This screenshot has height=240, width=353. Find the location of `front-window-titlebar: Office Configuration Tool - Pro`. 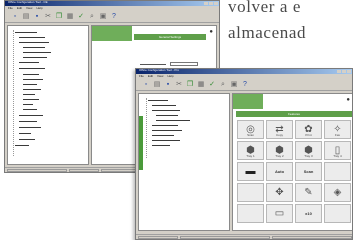

front-window-titlebar: Office Configuration Tool - Pro is located at coordinates (244, 71).